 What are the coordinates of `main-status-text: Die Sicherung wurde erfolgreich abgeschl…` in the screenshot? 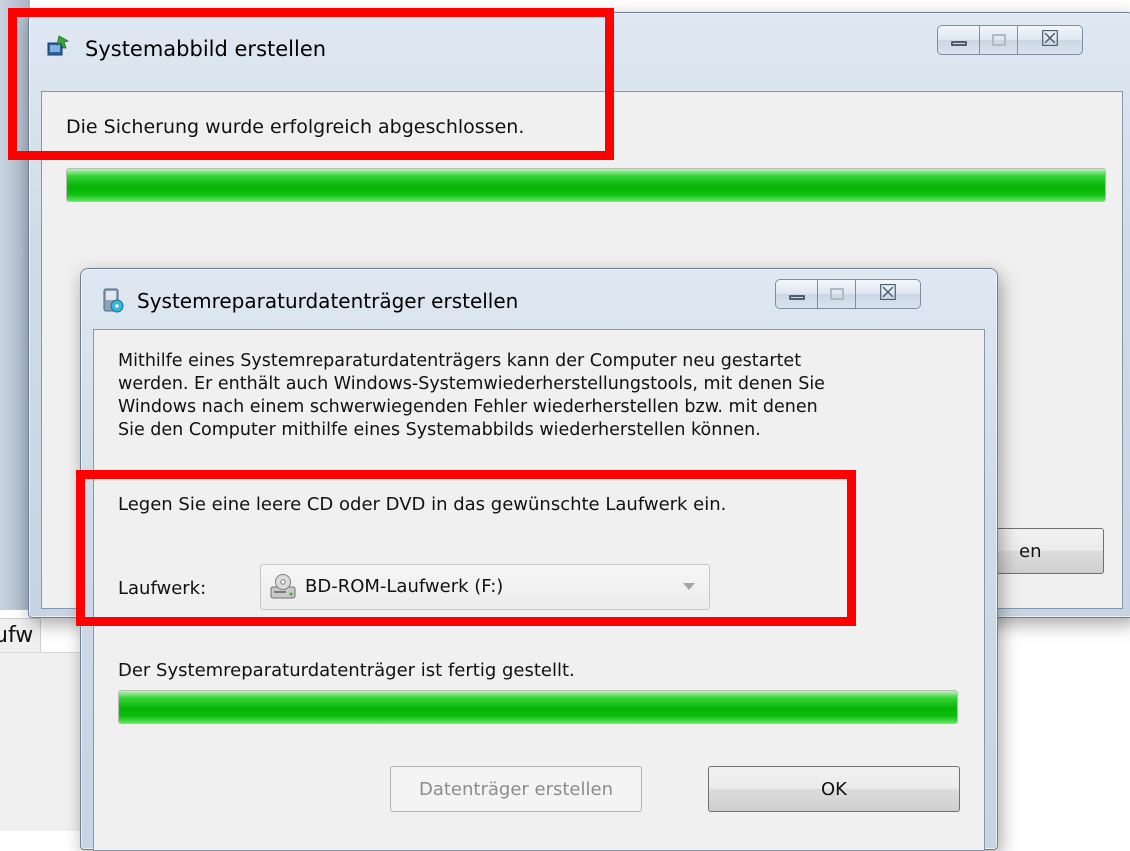 It's located at (295, 127).